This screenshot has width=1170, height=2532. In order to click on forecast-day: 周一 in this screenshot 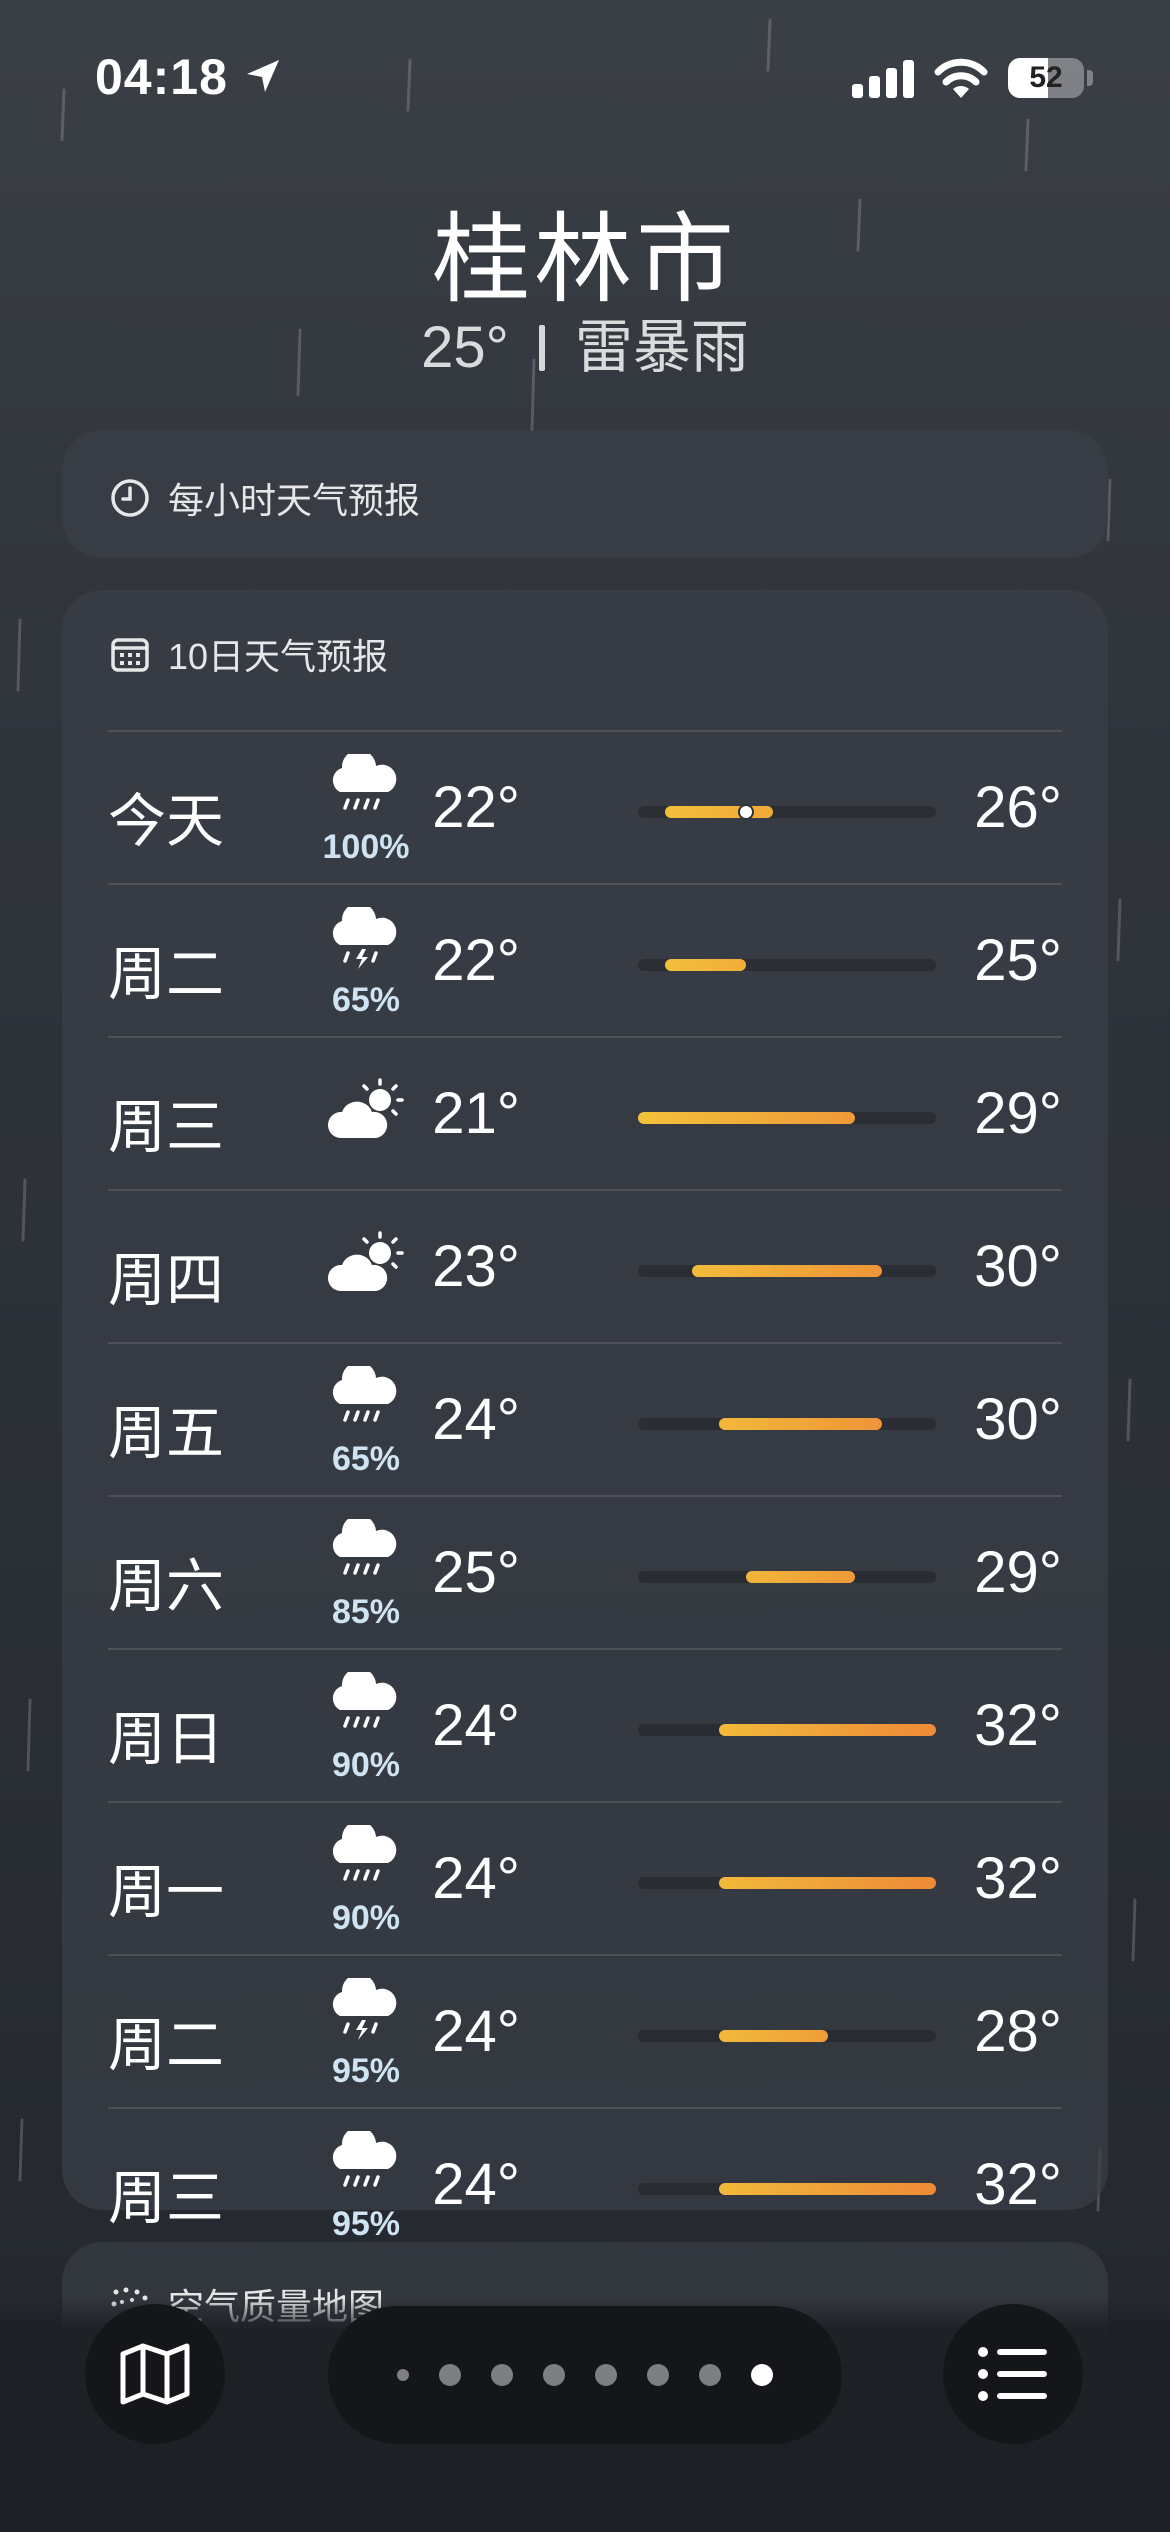, I will do `click(166, 1892)`.